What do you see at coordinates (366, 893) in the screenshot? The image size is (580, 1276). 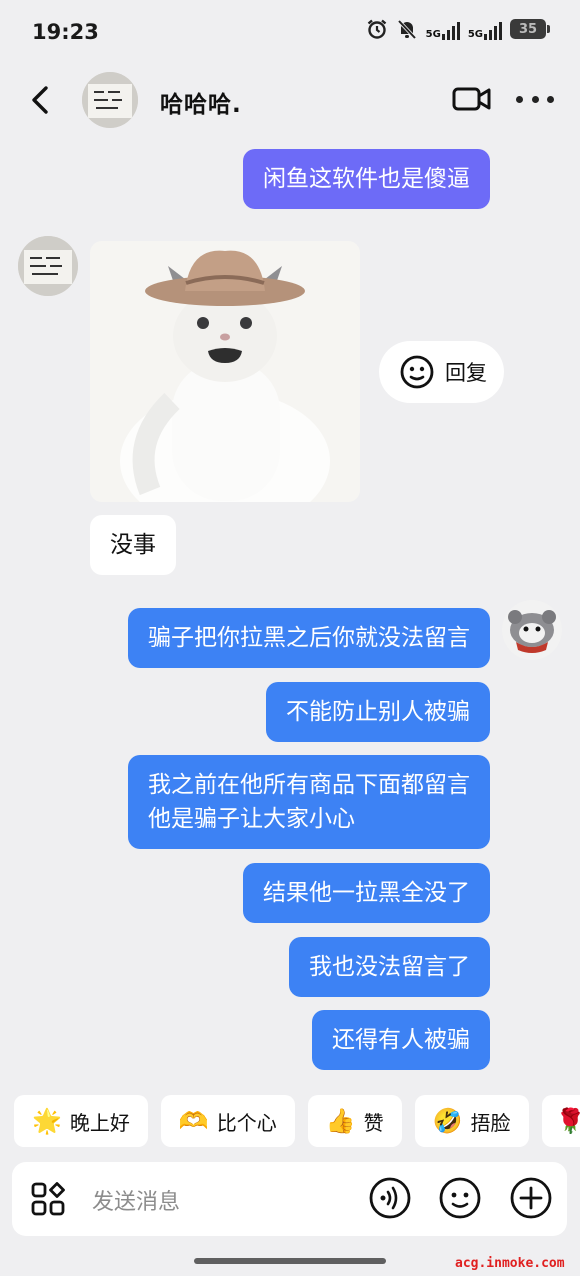 I see `message-bubble-sent: 结果他一拉黑全没了` at bounding box center [366, 893].